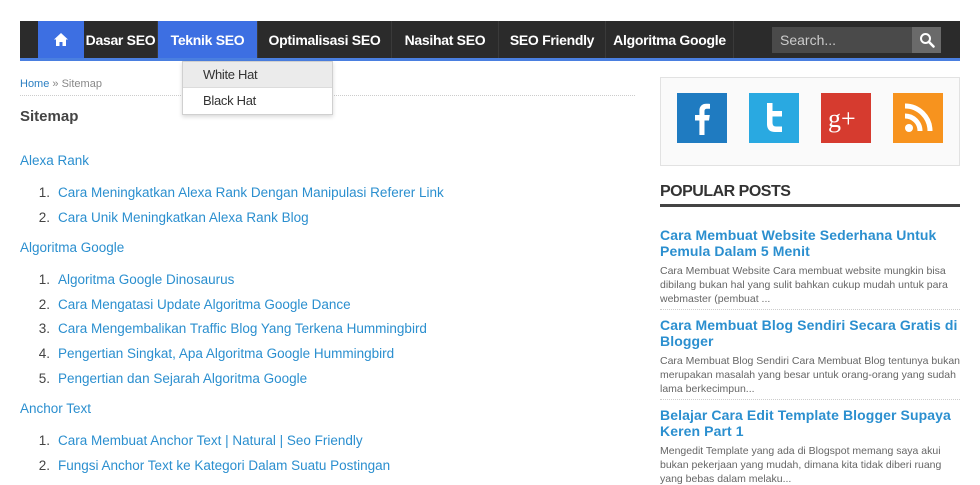  I want to click on page-title: Sitemap, so click(49, 116).